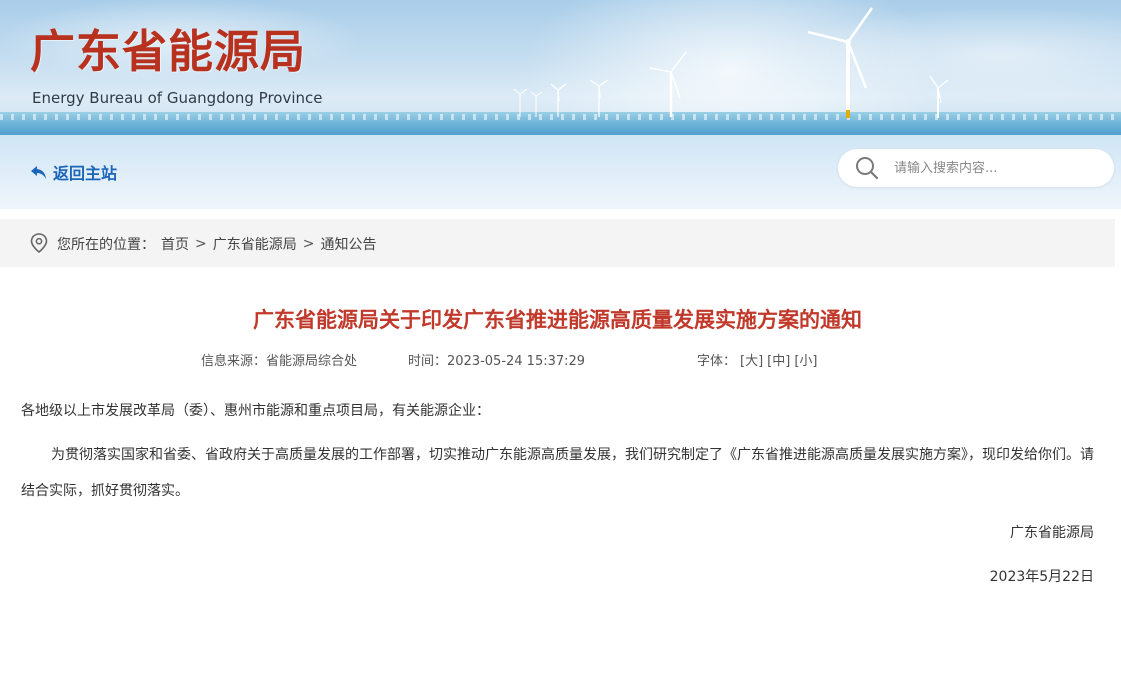 The image size is (1121, 683). What do you see at coordinates (348, 244) in the screenshot?
I see `breadcrumb-notices: 通知公告` at bounding box center [348, 244].